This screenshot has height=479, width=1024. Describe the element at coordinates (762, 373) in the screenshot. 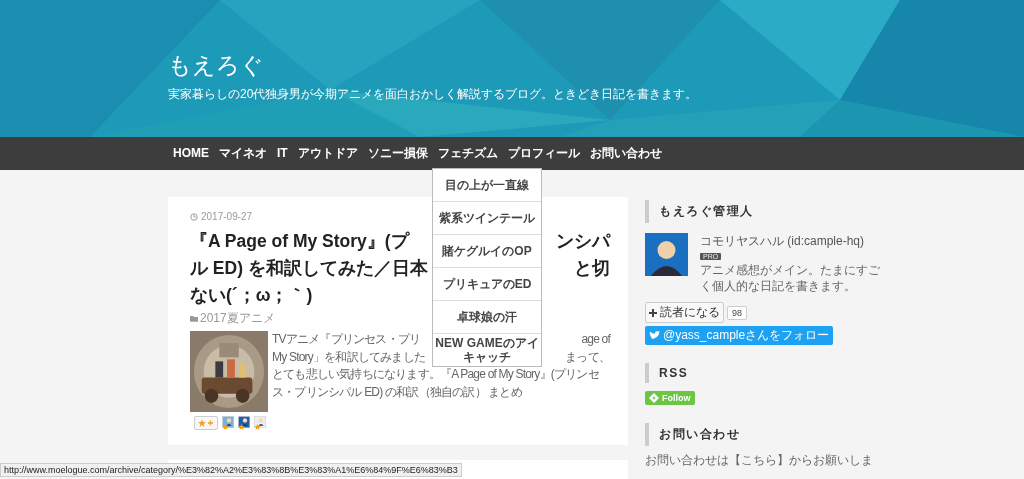

I see `section-heading: RSS` at that location.